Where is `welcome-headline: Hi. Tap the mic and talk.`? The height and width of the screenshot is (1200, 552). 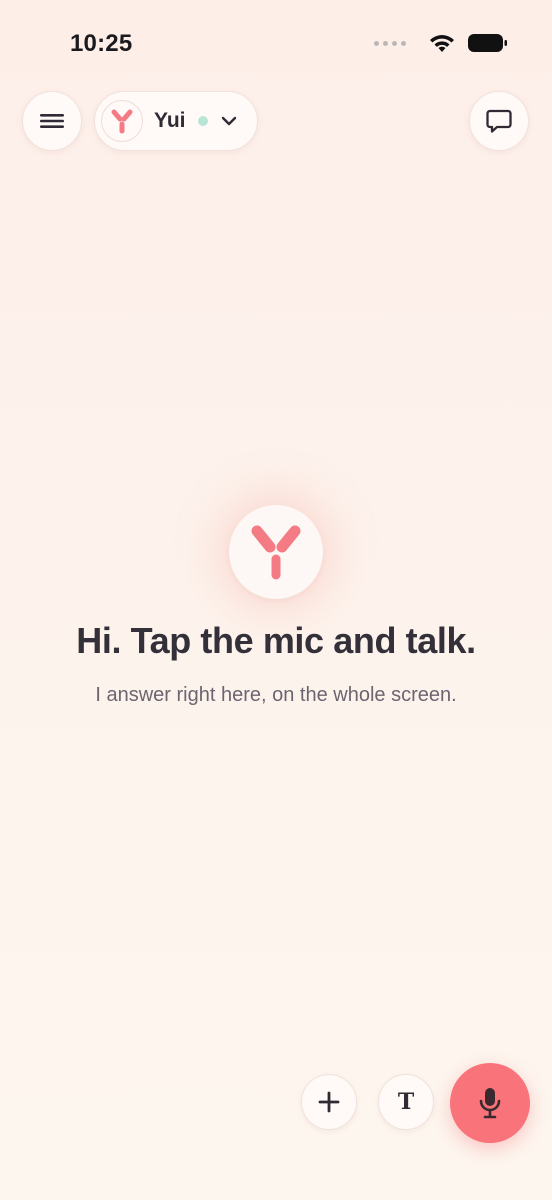 welcome-headline: Hi. Tap the mic and talk. is located at coordinates (276, 640).